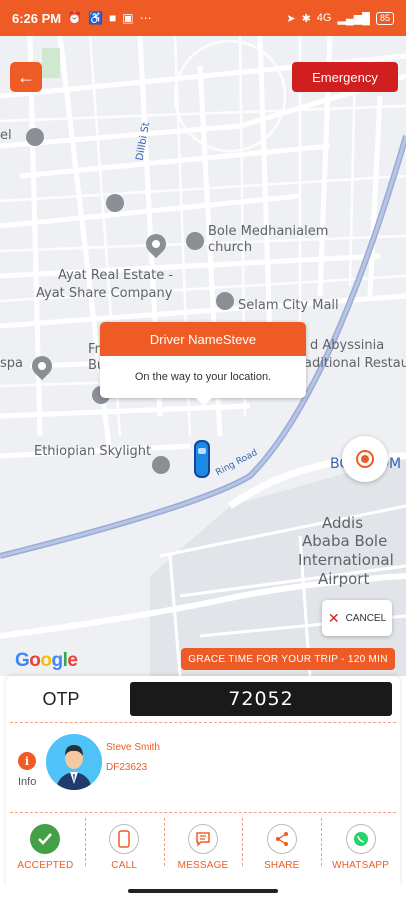 Image resolution: width=406 pixels, height=900 pixels. What do you see at coordinates (145, 18) in the screenshot?
I see `more-notifications-icon: ⋯` at bounding box center [145, 18].